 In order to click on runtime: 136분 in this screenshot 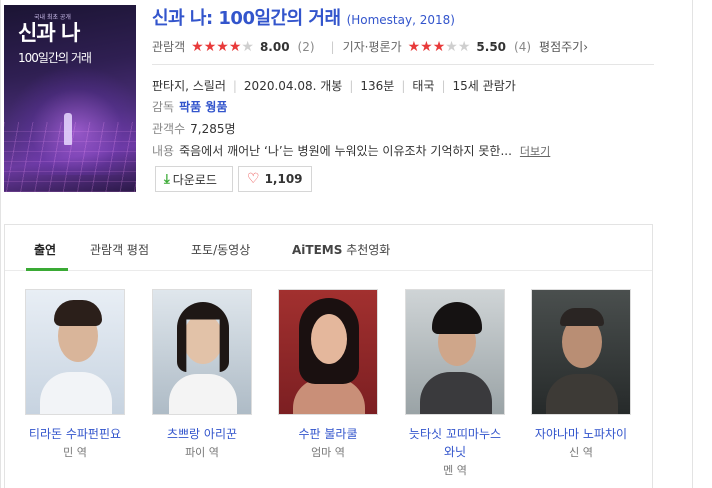, I will do `click(377, 86)`.